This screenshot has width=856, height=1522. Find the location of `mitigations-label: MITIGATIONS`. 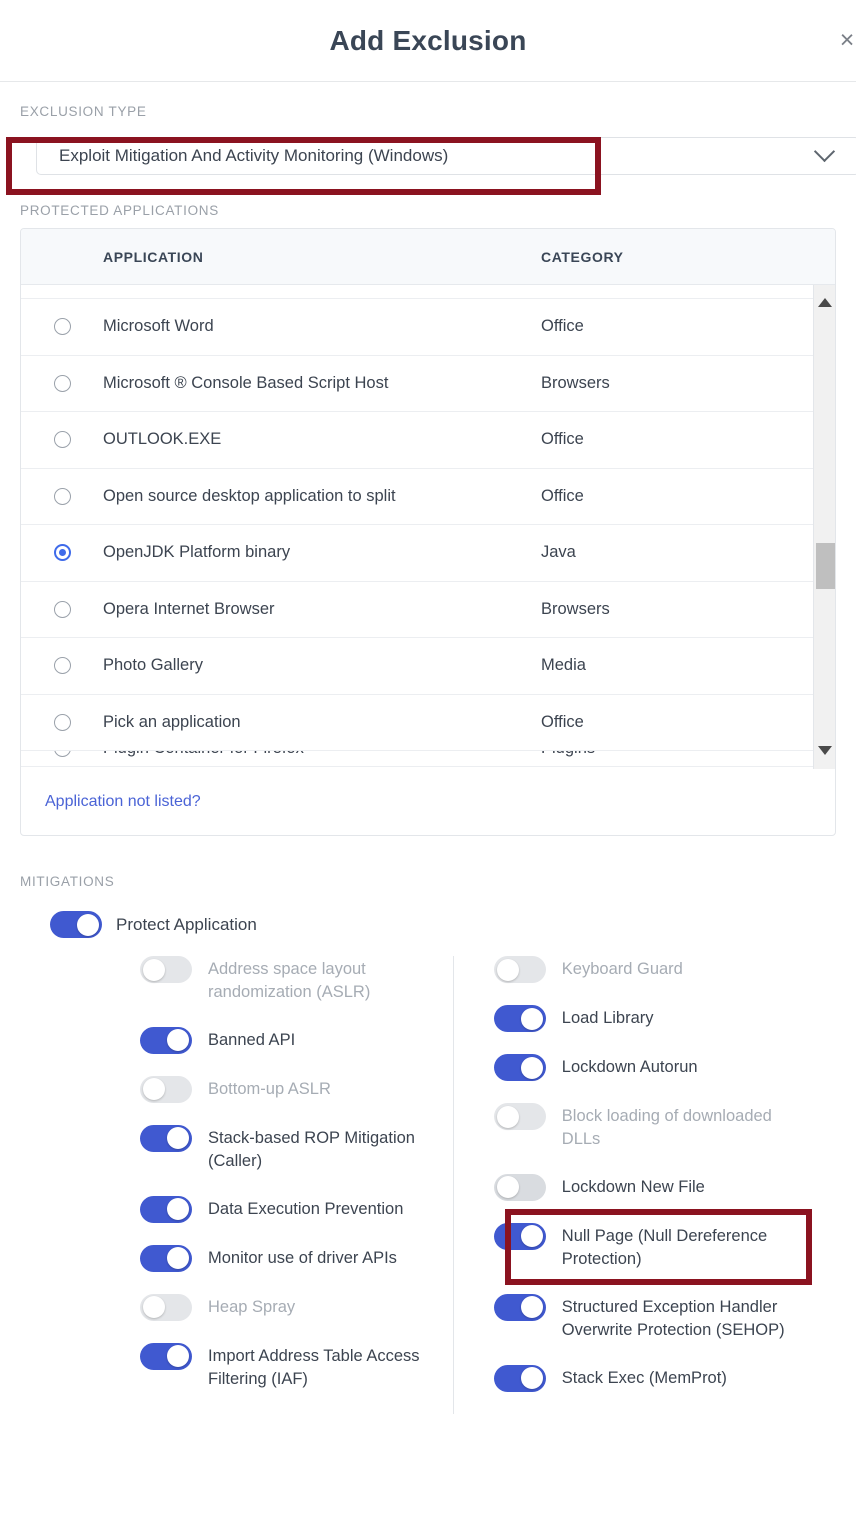

mitigations-label: MITIGATIONS is located at coordinates (67, 881).